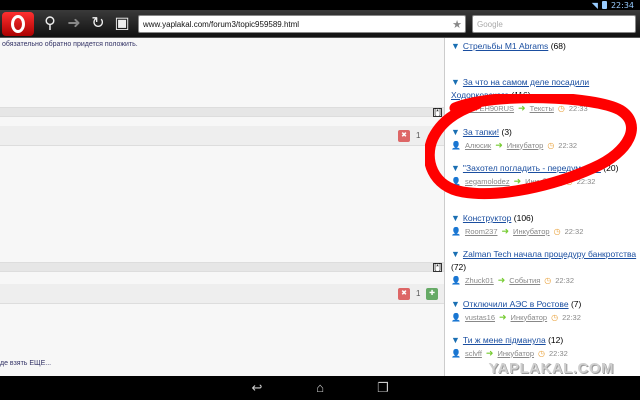 The width and height of the screenshot is (640, 400). What do you see at coordinates (481, 132) in the screenshot?
I see `topic-link: За тапки!` at bounding box center [481, 132].